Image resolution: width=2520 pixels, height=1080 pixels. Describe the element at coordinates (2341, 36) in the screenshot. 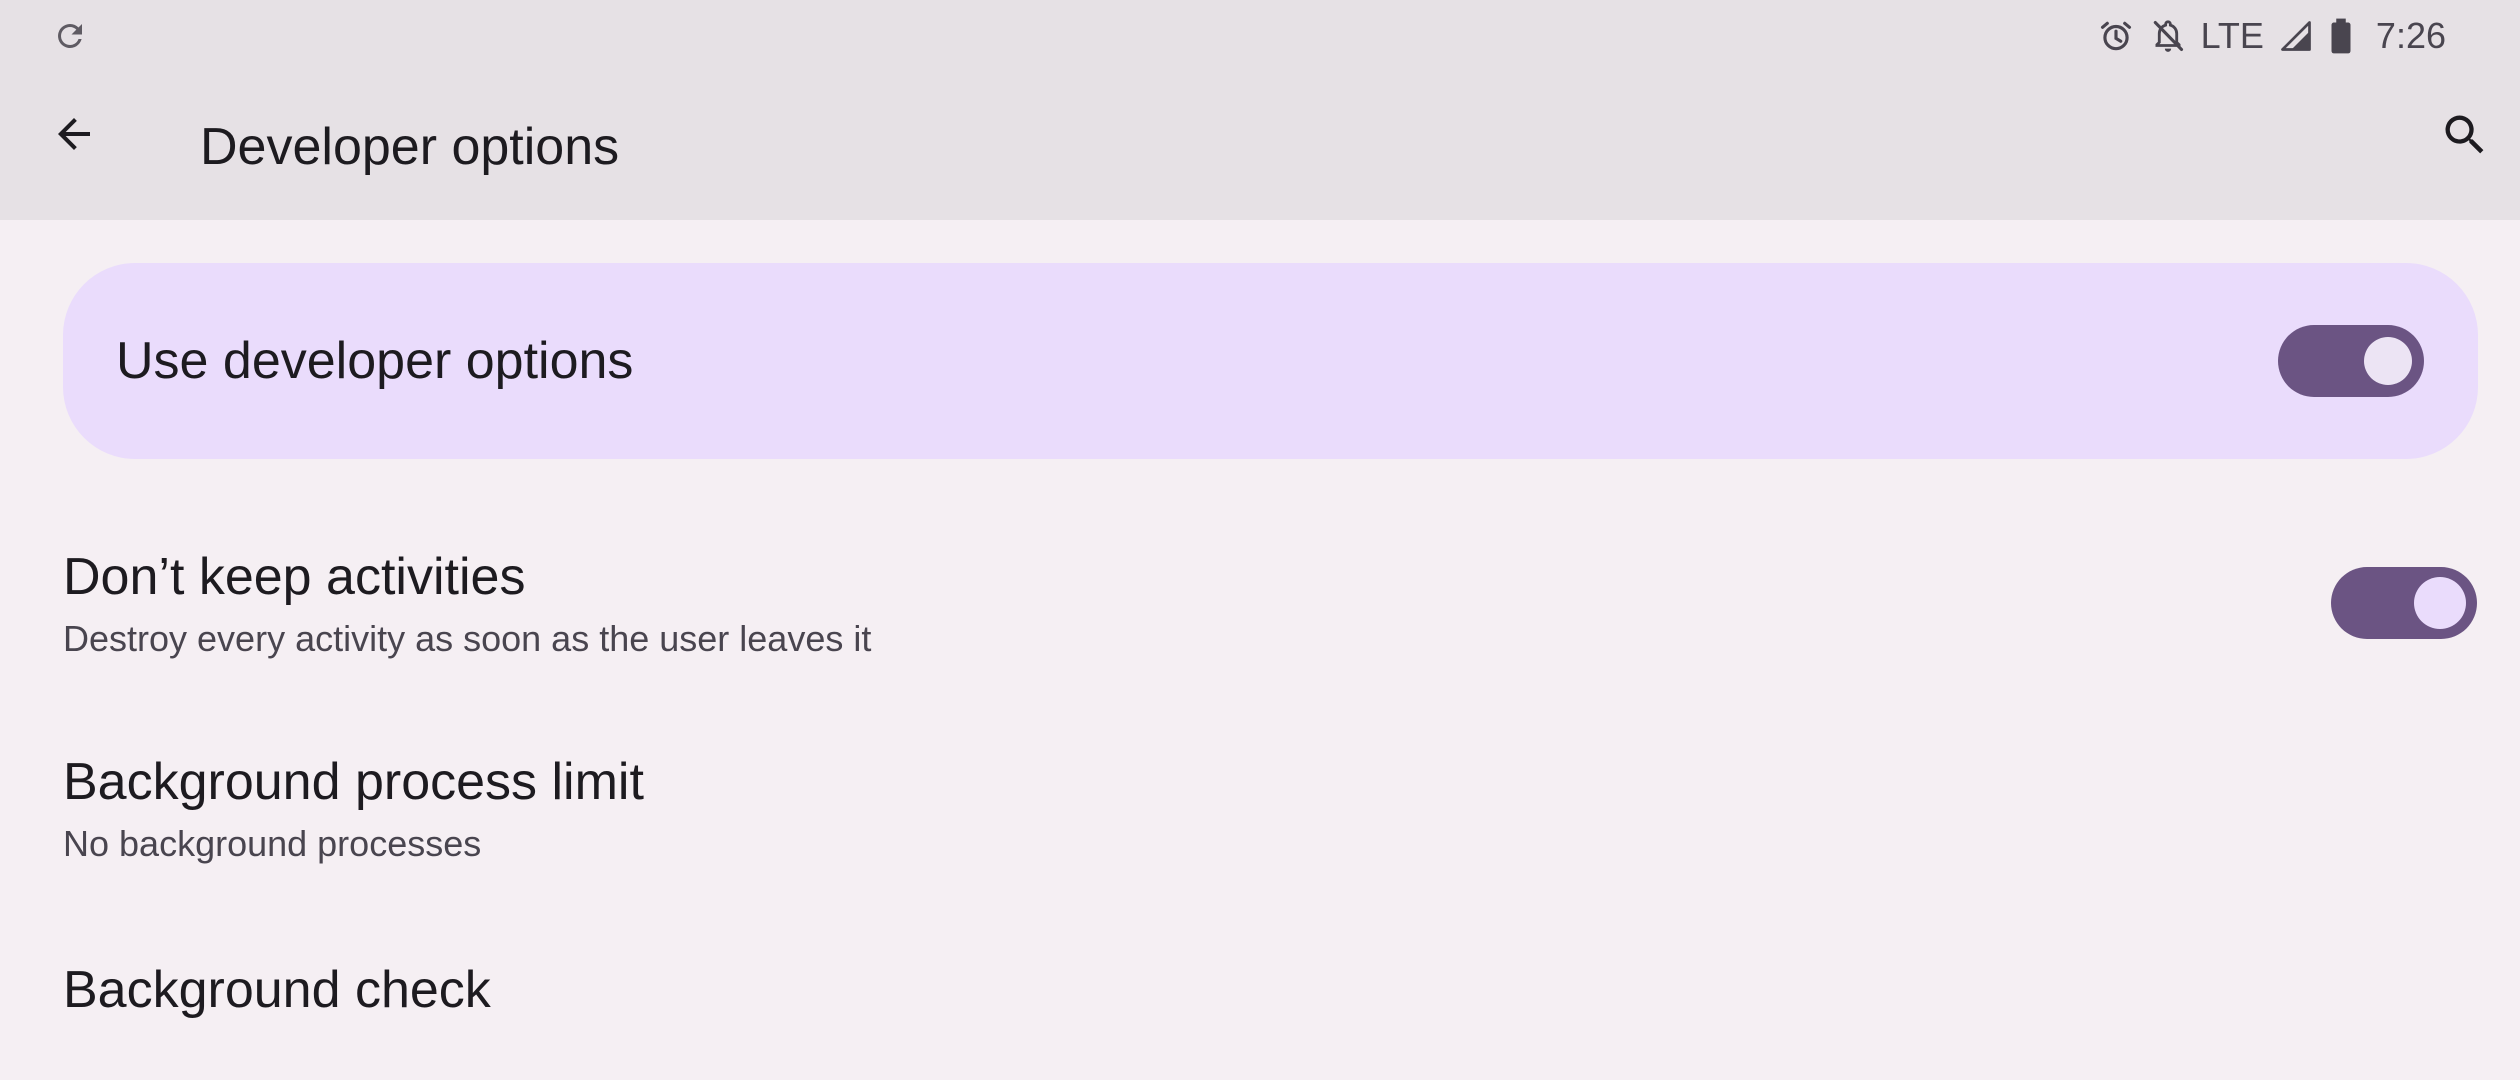

I see `battery-icon` at that location.